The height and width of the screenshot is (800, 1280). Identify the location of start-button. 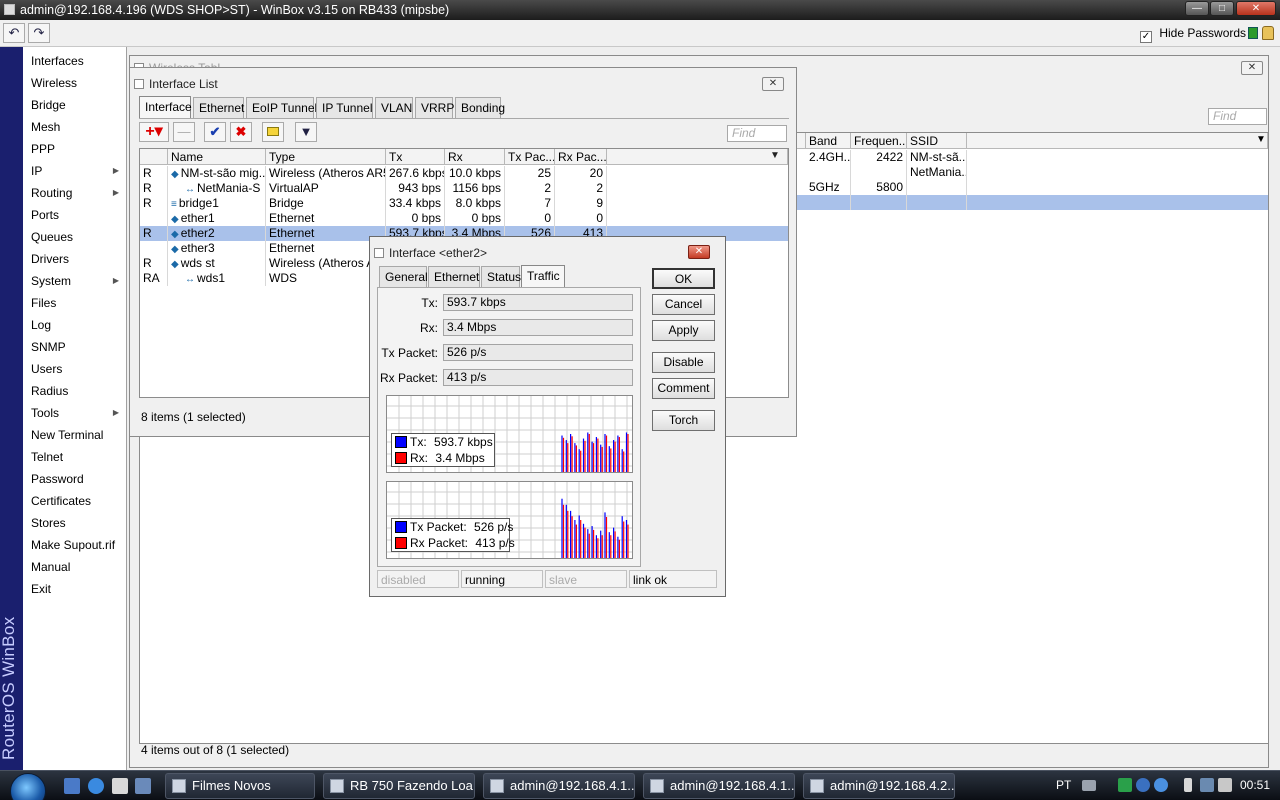
(28, 786).